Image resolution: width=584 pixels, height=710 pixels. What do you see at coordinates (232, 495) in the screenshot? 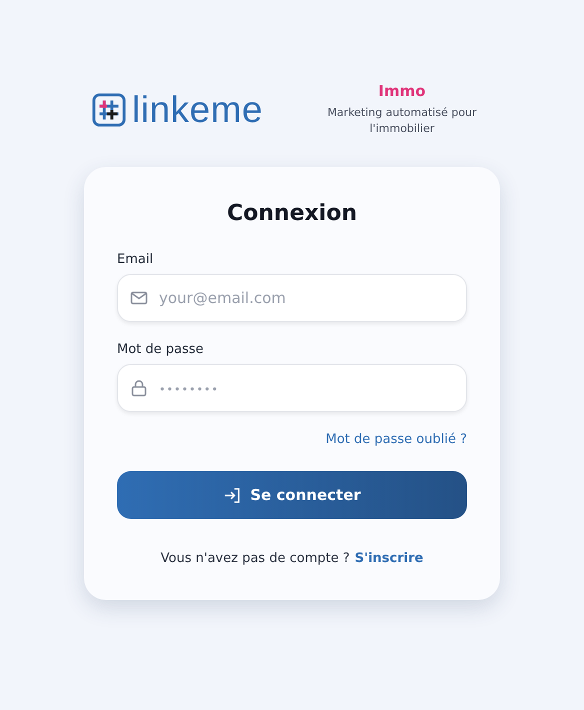
I see `sign-in-icon` at bounding box center [232, 495].